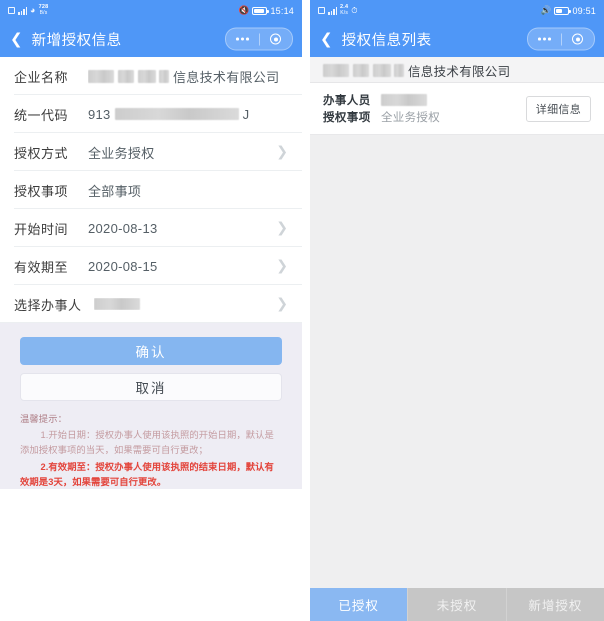 The height and width of the screenshot is (621, 604). I want to click on network-speed-unit: K/s, so click(344, 12).